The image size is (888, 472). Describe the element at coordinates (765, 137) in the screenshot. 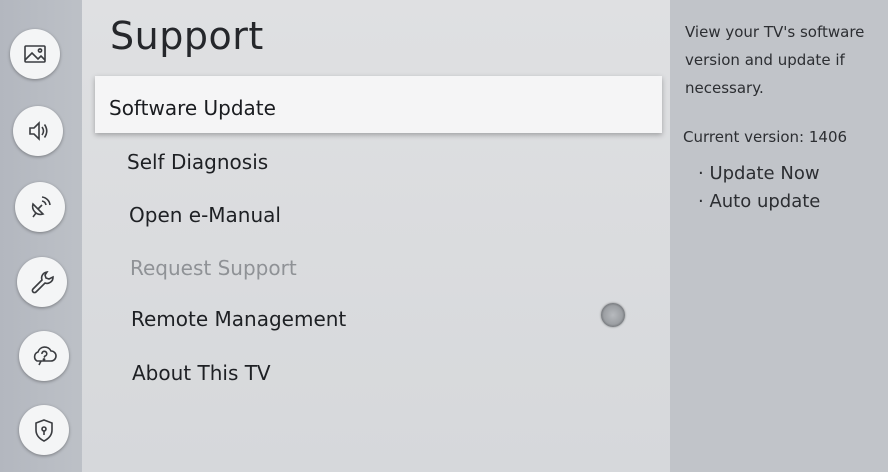

I see `current-version: Current version: 1406` at that location.